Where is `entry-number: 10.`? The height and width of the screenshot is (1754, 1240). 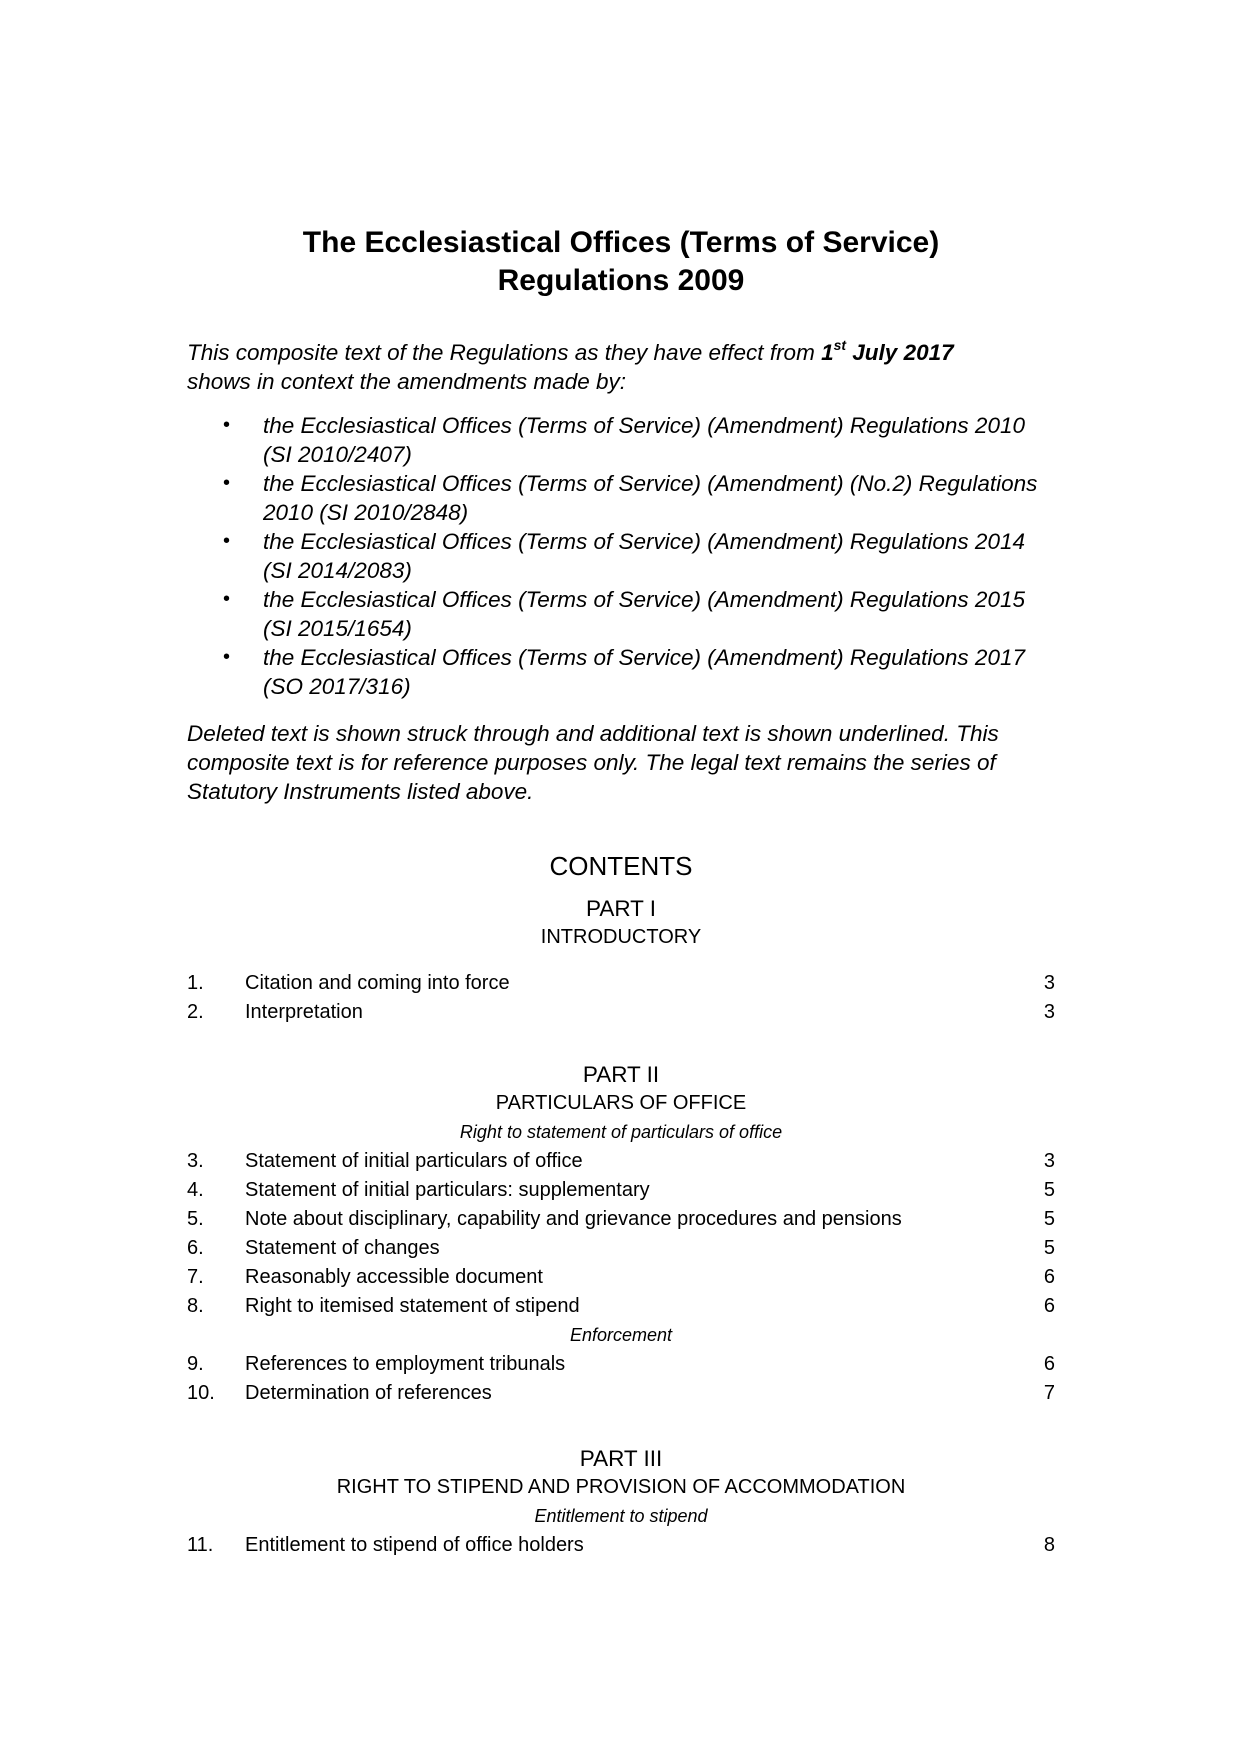
entry-number: 10. is located at coordinates (201, 1393).